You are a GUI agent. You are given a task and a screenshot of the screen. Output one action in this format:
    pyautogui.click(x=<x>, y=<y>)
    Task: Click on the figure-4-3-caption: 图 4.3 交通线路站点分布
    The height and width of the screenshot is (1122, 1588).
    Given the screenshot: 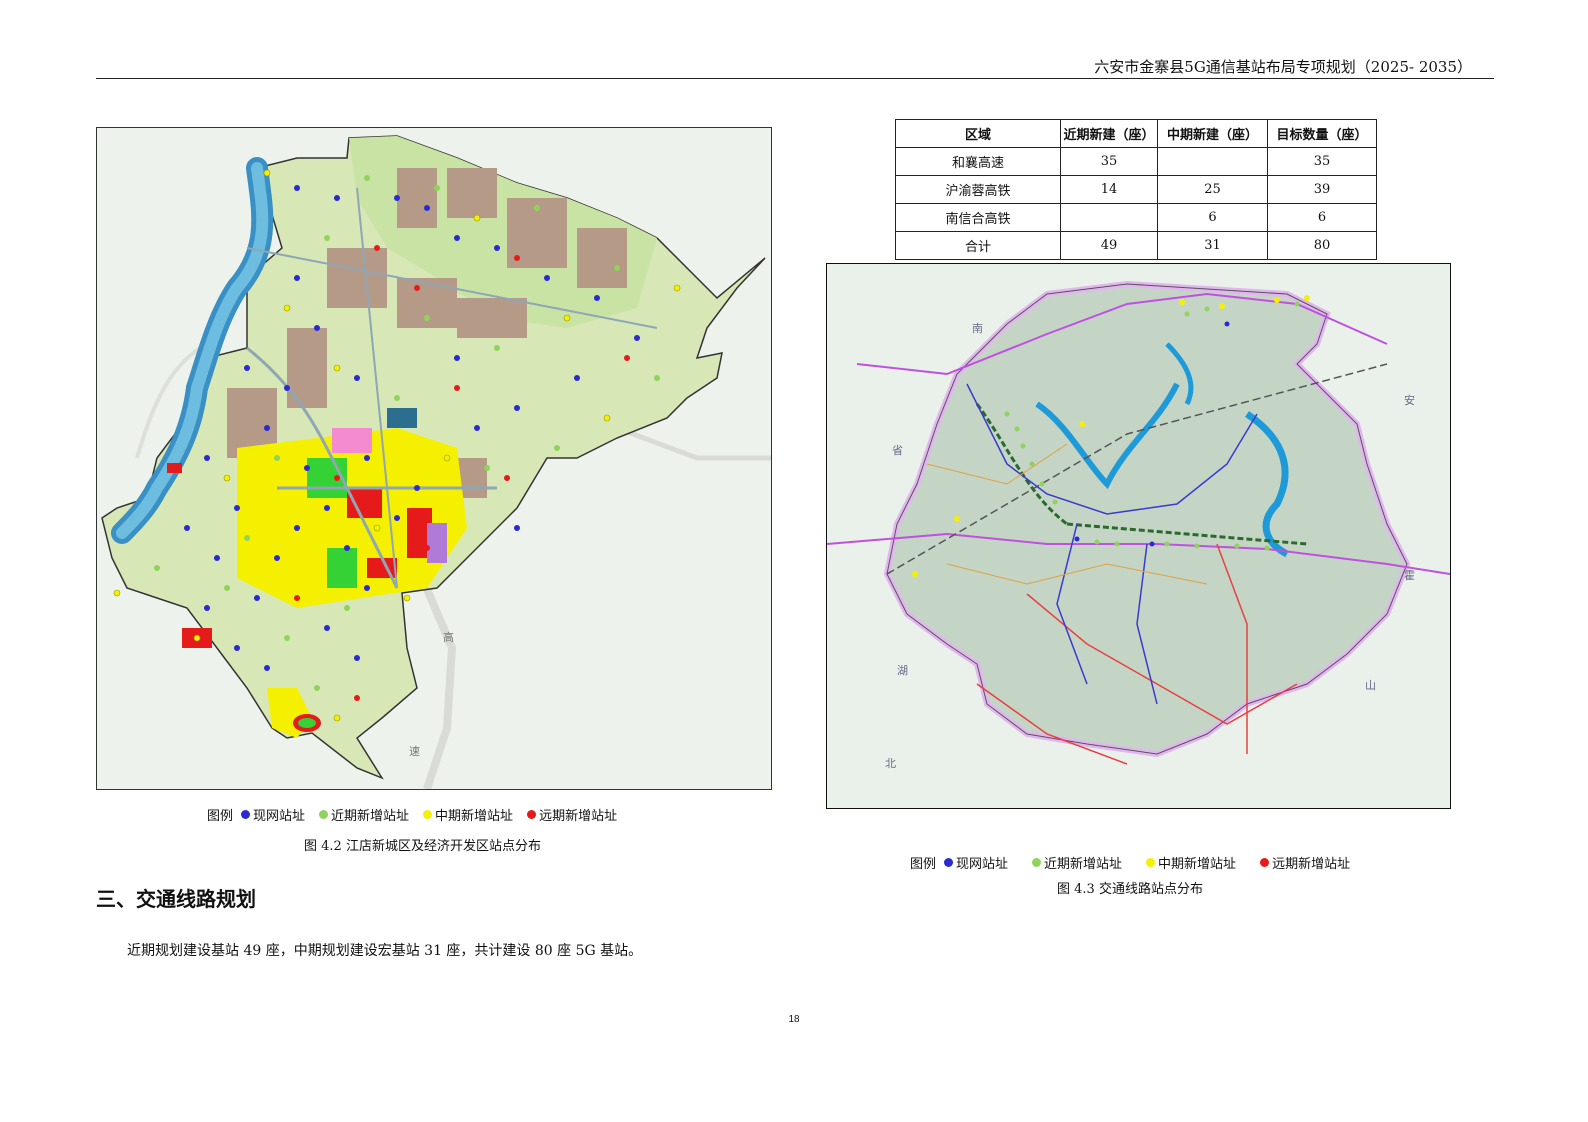 What is the action you would take?
    pyautogui.click(x=1130, y=889)
    